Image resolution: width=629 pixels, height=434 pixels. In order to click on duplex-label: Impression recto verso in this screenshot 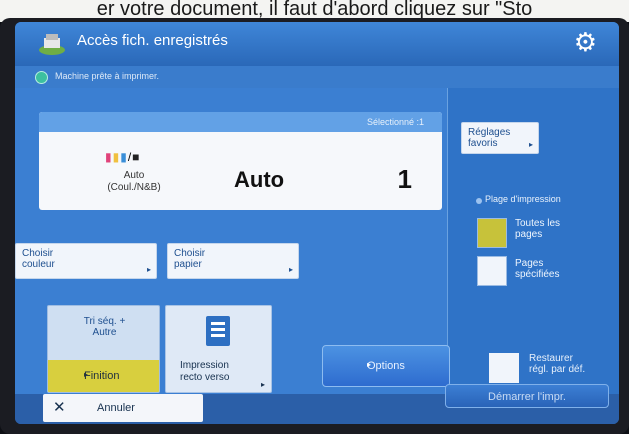, I will do `click(205, 371)`.